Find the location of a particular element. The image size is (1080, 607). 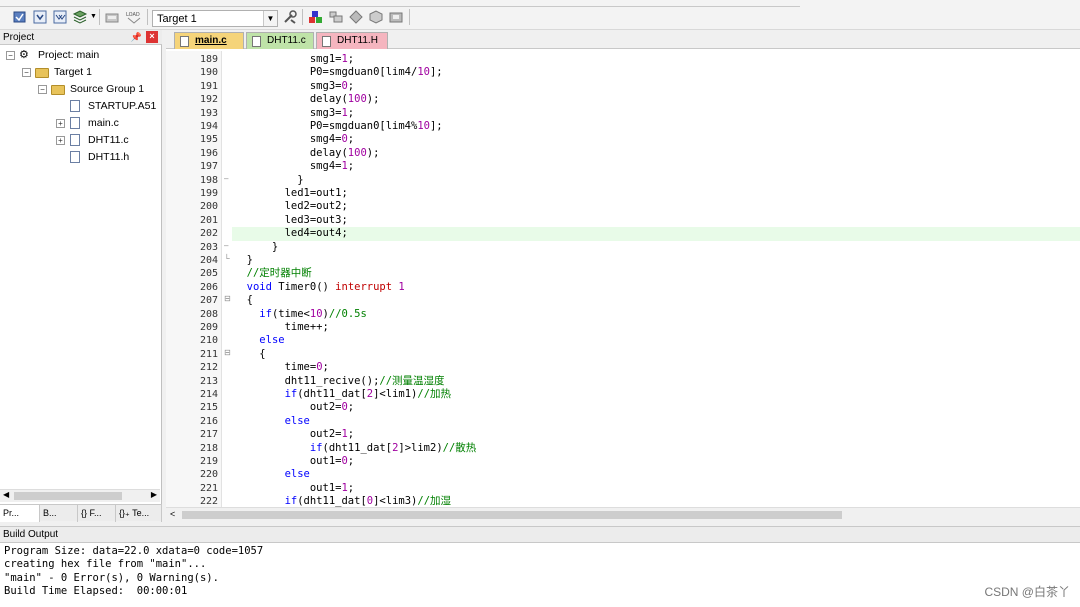

code-line: dht11_recive();//测量温湿度 is located at coordinates (339, 381).